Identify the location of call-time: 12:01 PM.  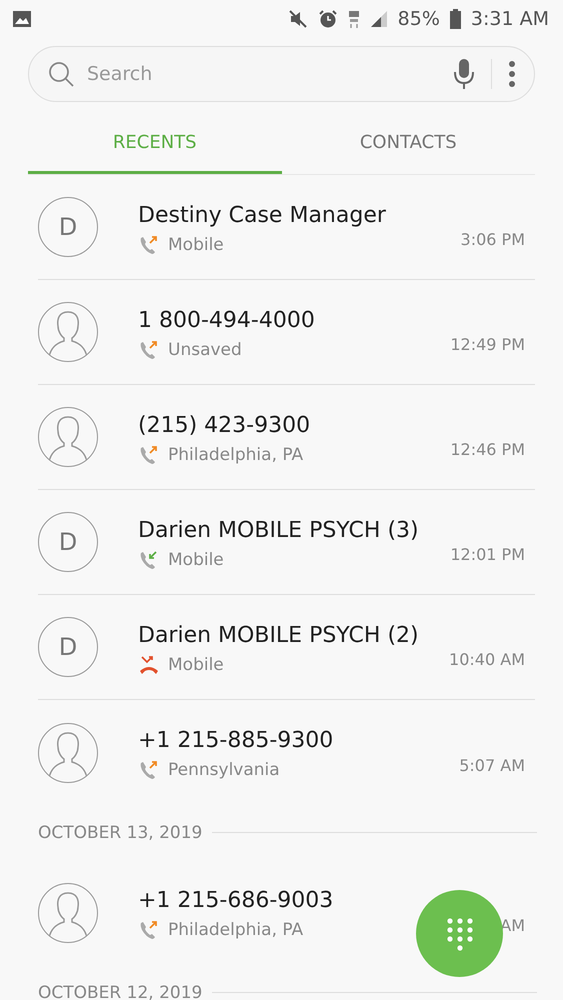
(487, 554).